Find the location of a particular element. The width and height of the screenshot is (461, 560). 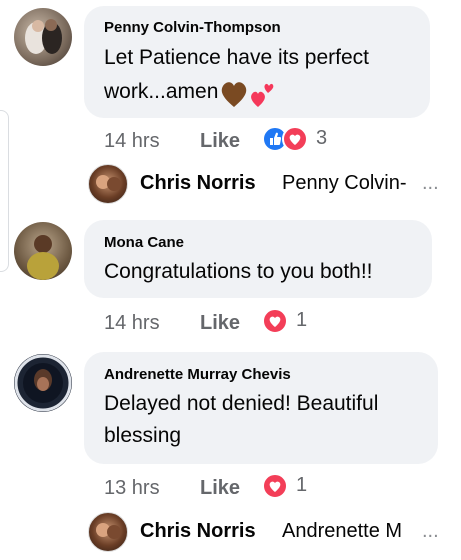

comment-bubble: Mona Cane Congratulations to you both!! is located at coordinates (258, 259).